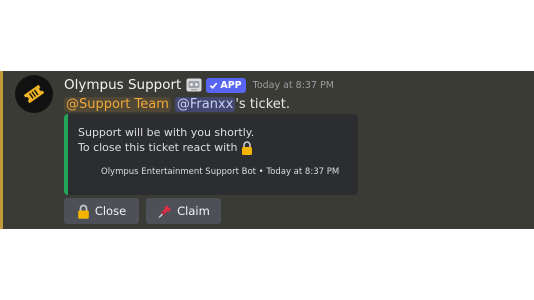  I want to click on message-content: @Support Team @Franxx 's ticket., so click(177, 104).